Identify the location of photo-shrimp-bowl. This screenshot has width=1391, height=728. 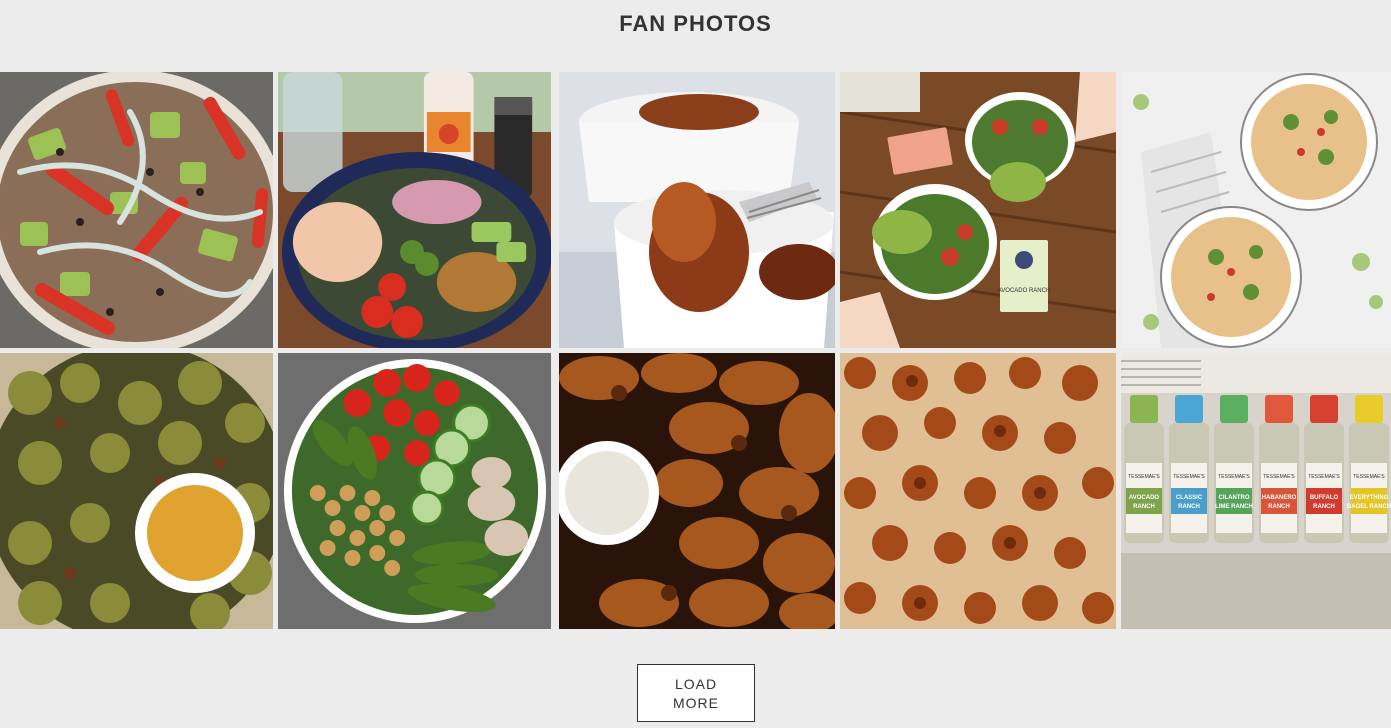
(414, 210).